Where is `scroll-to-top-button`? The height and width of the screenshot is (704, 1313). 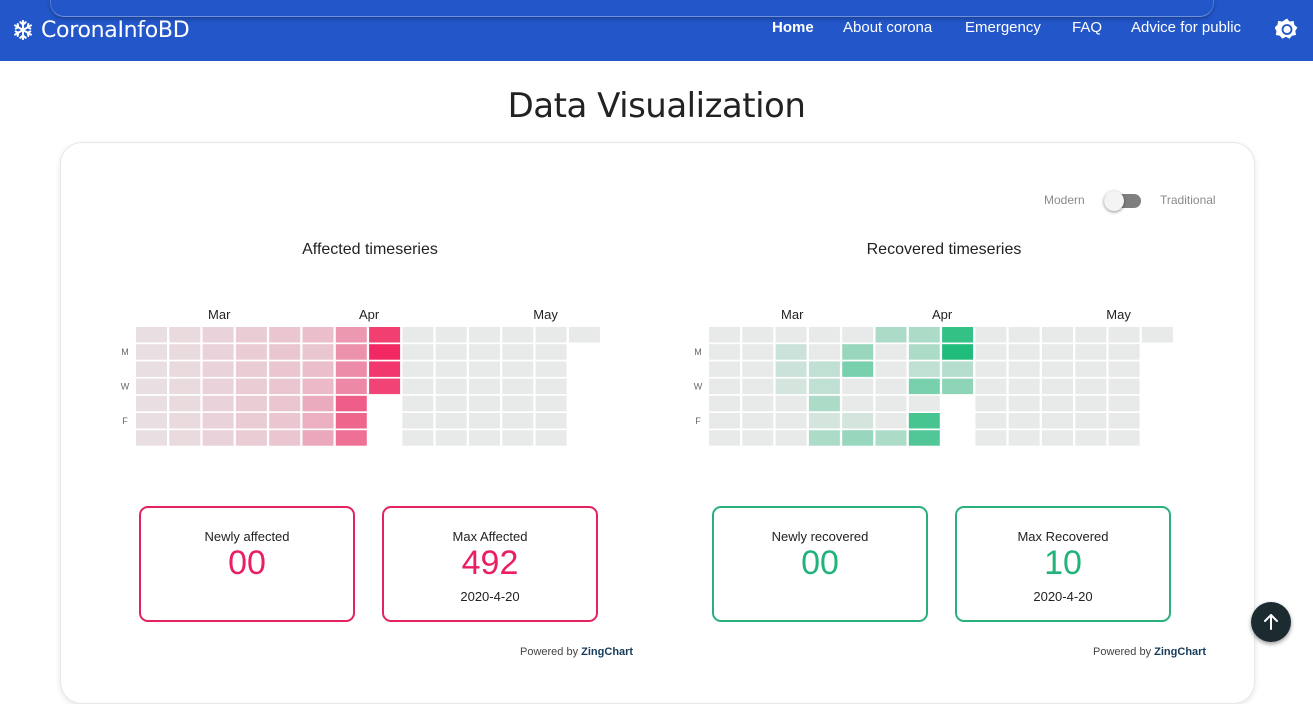 scroll-to-top-button is located at coordinates (1271, 622).